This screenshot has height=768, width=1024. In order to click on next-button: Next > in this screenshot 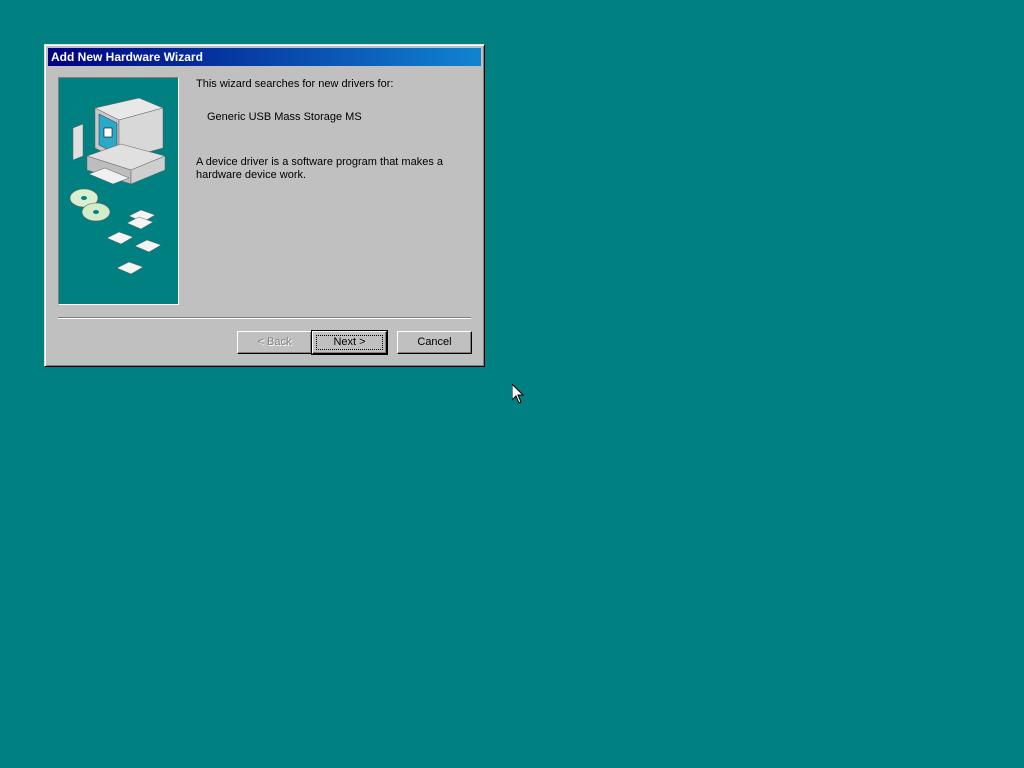, I will do `click(349, 342)`.